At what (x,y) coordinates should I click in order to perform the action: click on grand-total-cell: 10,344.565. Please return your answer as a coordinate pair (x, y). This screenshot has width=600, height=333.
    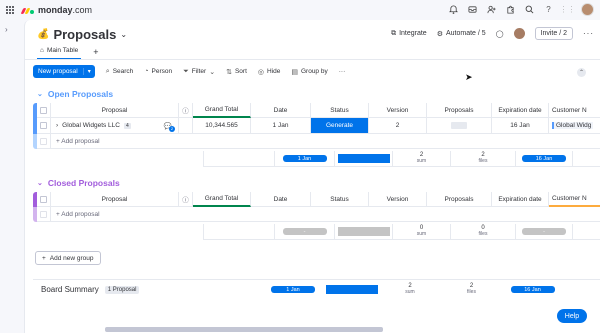
    Looking at the image, I should click on (222, 126).